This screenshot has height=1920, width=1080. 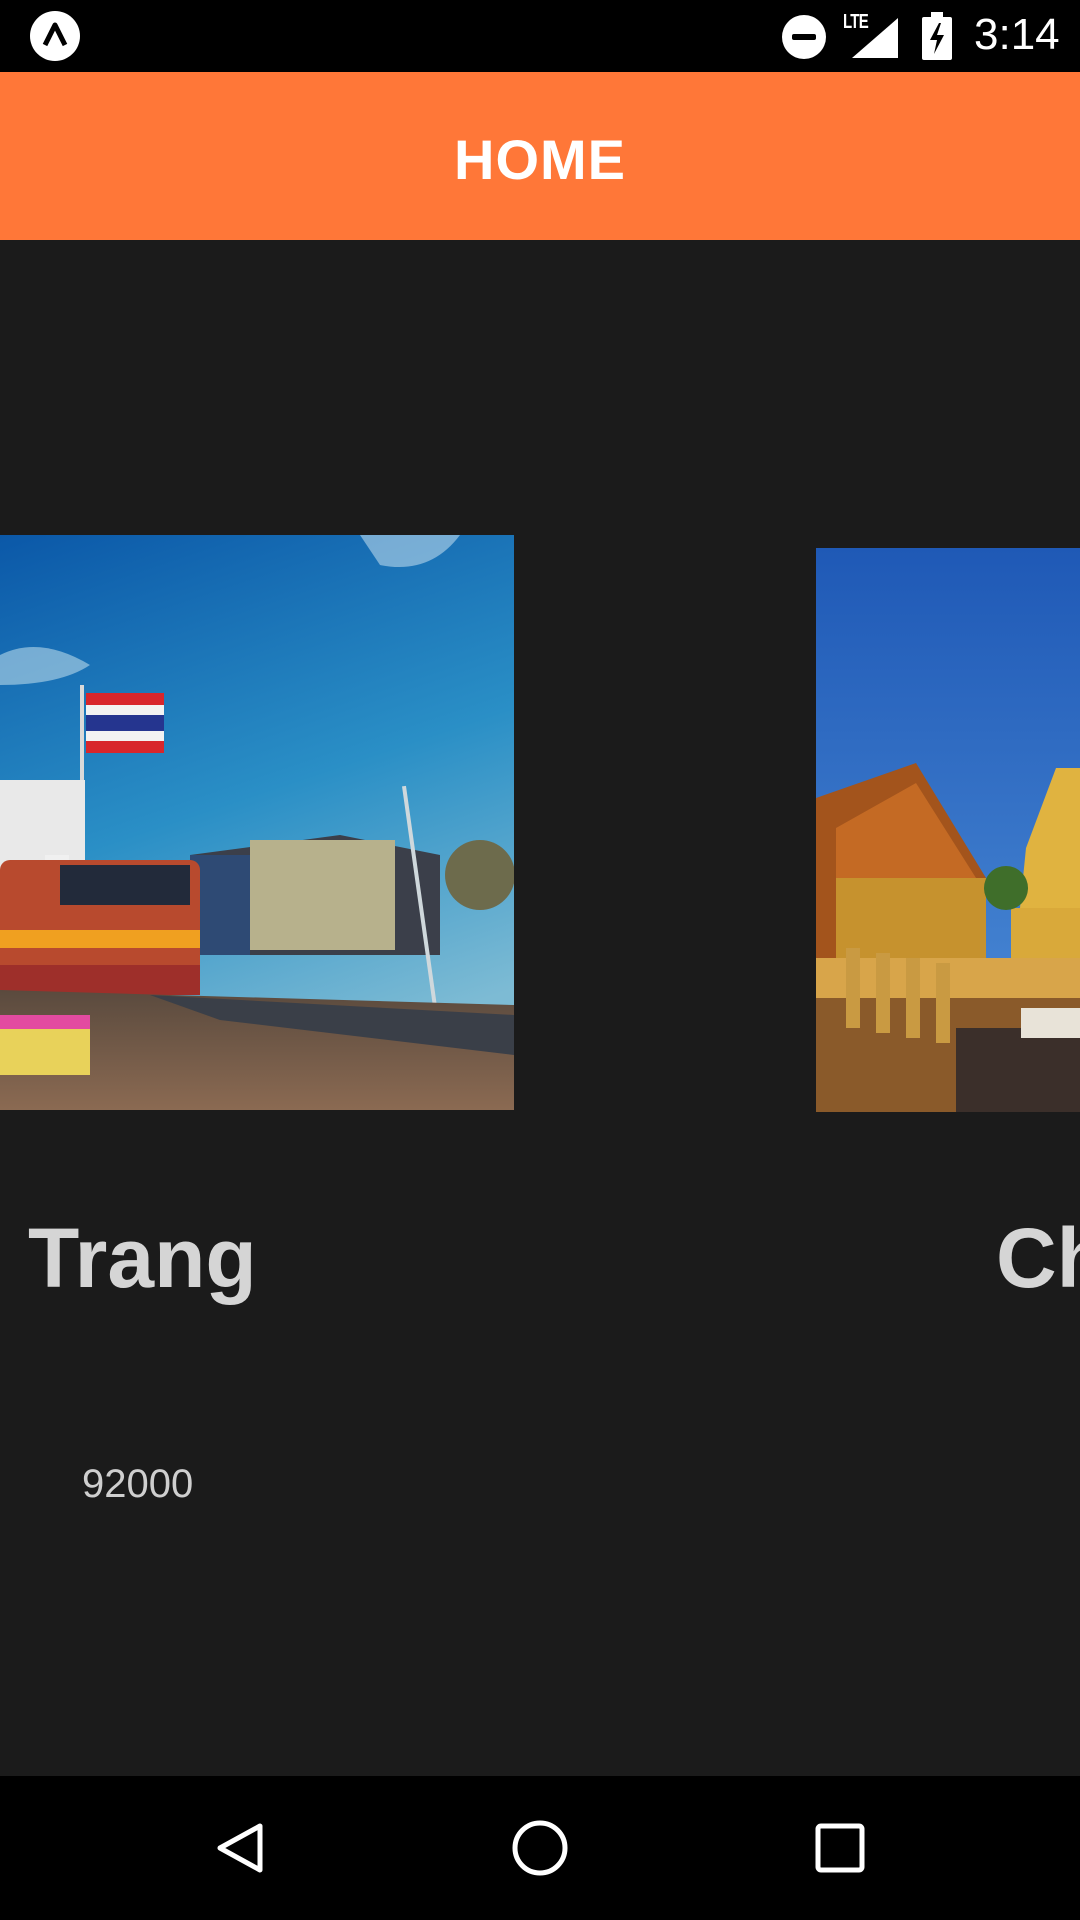 What do you see at coordinates (948, 830) in the screenshot?
I see `temple-photo` at bounding box center [948, 830].